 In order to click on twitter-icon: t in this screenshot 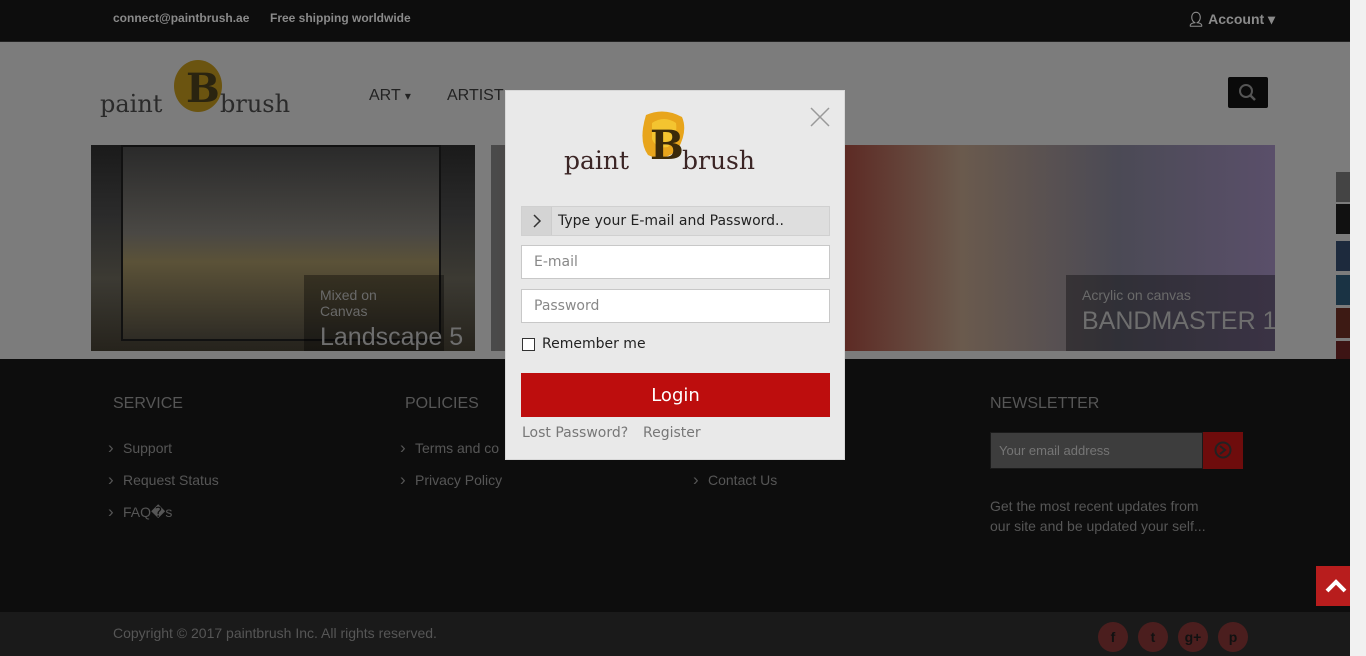, I will do `click(1153, 637)`.